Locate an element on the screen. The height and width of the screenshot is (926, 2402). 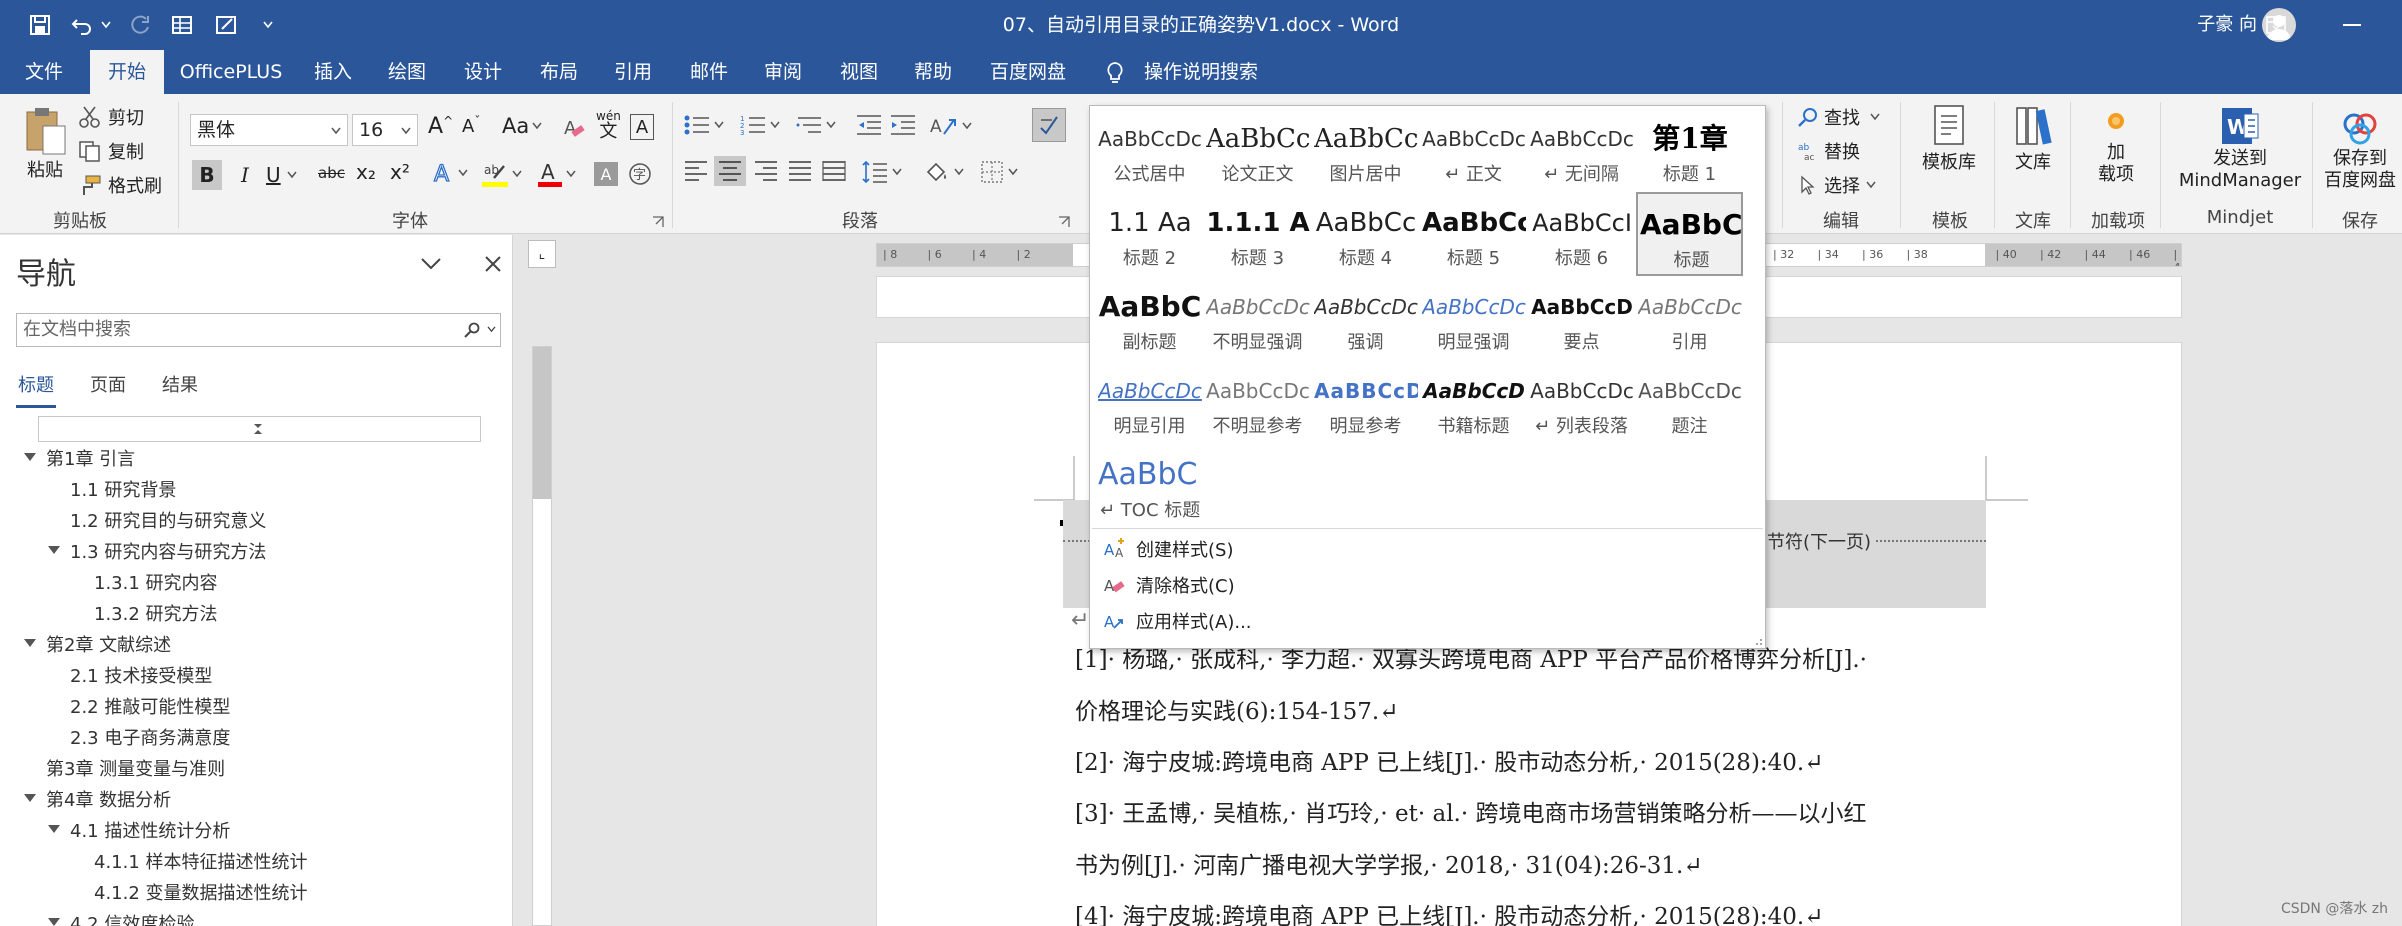
tab-pages: 页面 is located at coordinates (108, 384).